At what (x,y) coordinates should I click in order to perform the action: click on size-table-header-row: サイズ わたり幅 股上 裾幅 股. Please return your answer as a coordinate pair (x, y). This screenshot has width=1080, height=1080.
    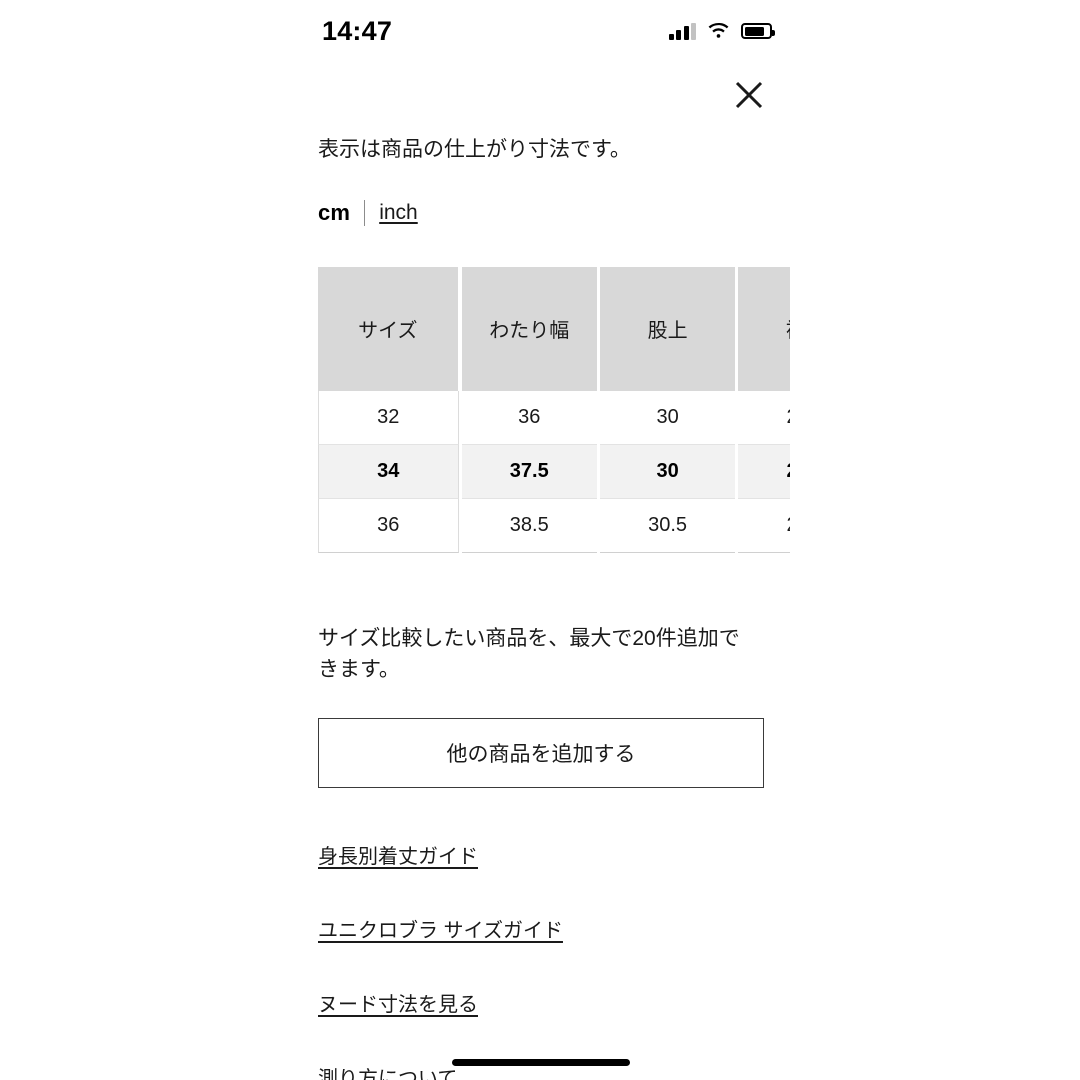
    Looking at the image, I should click on (554, 328).